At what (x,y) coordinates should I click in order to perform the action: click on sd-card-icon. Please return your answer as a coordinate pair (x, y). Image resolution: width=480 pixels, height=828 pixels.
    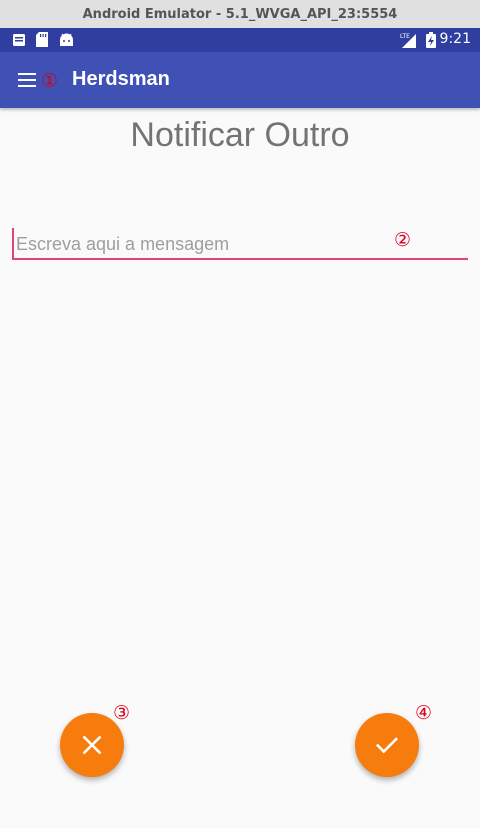
    Looking at the image, I should click on (42, 41).